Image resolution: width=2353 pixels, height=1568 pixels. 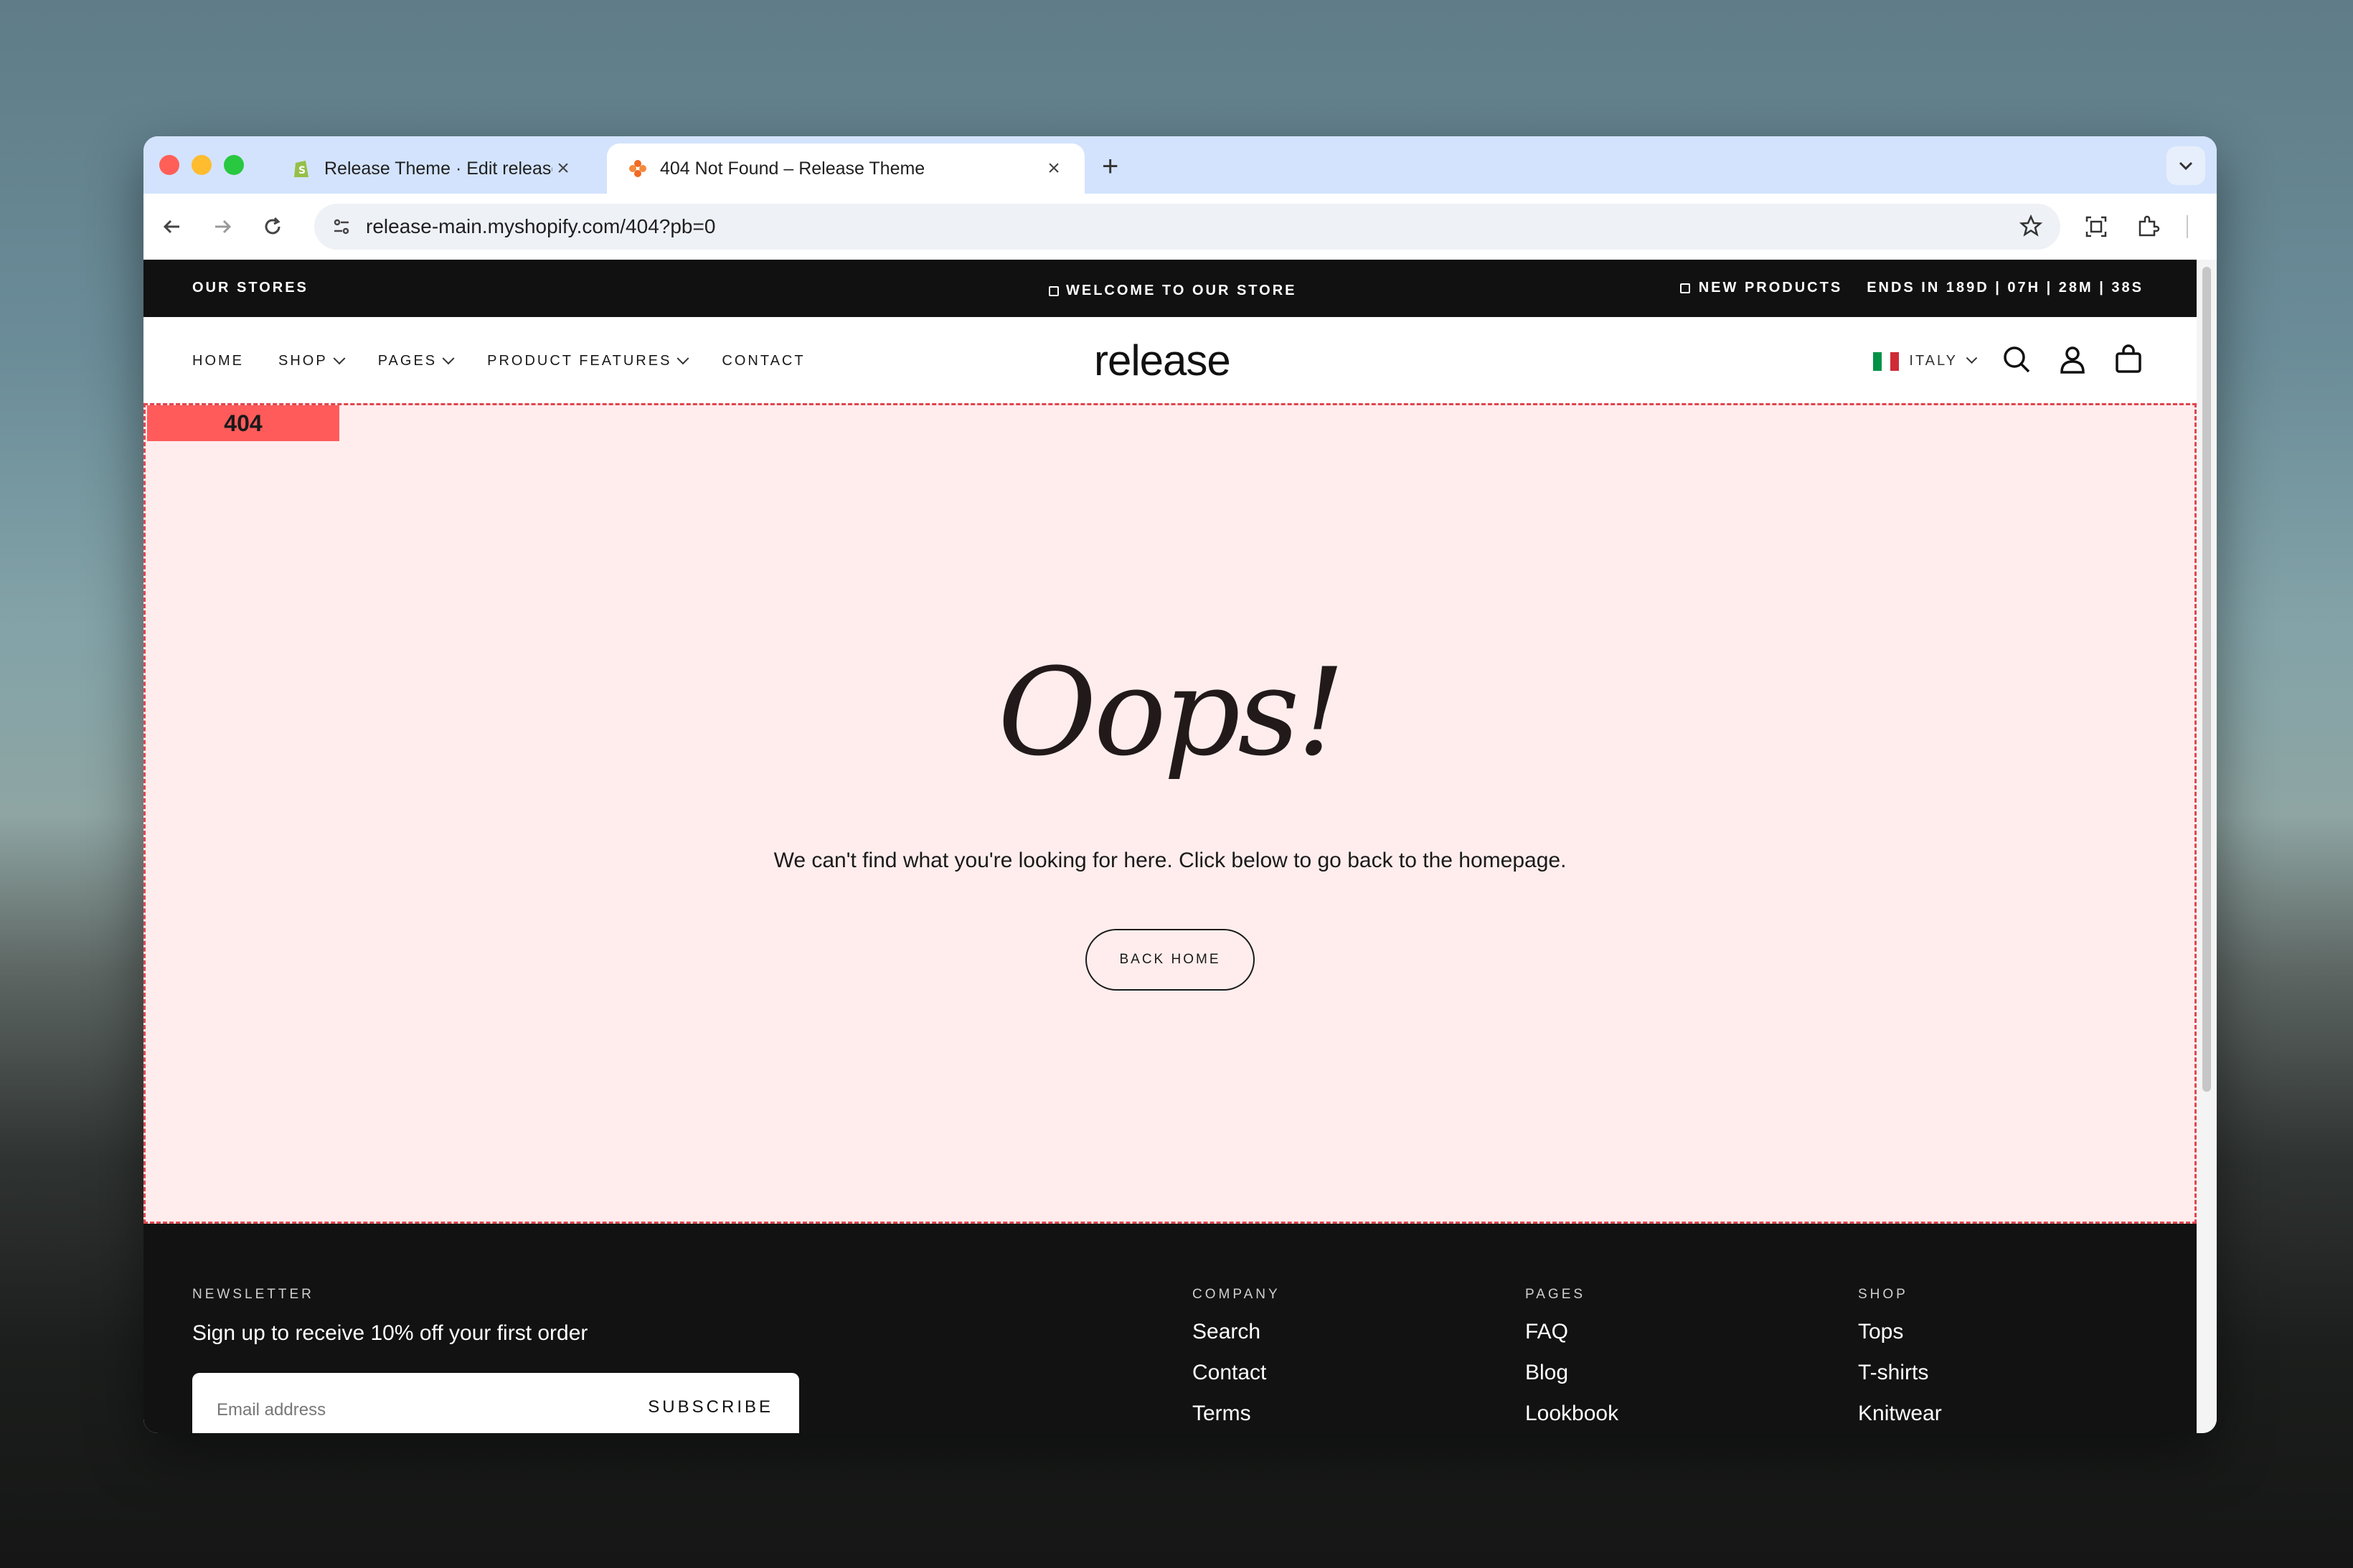 I want to click on back-button, so click(x=172, y=226).